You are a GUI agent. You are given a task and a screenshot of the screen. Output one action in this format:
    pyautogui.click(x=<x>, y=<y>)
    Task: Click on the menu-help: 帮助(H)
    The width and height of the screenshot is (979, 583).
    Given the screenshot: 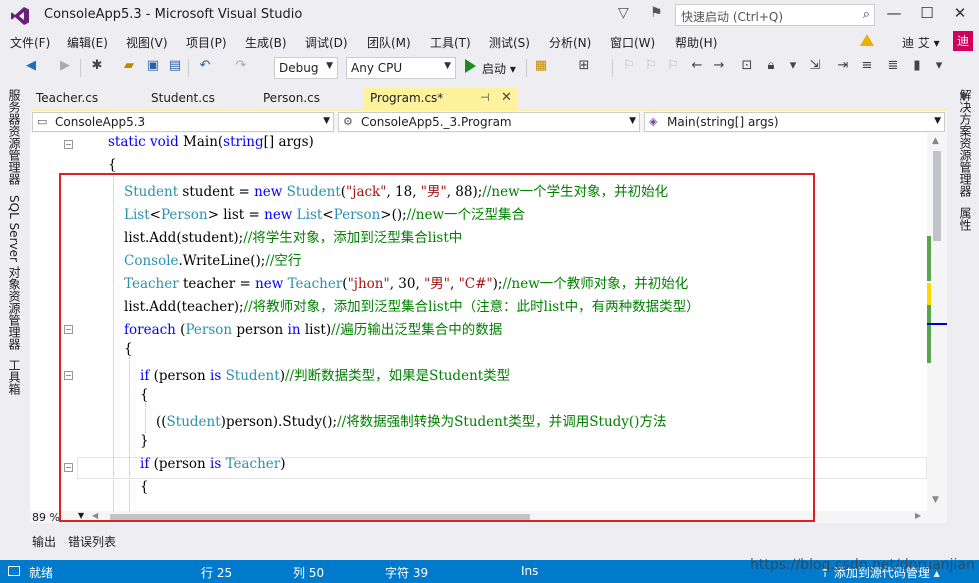 What is the action you would take?
    pyautogui.click(x=696, y=42)
    